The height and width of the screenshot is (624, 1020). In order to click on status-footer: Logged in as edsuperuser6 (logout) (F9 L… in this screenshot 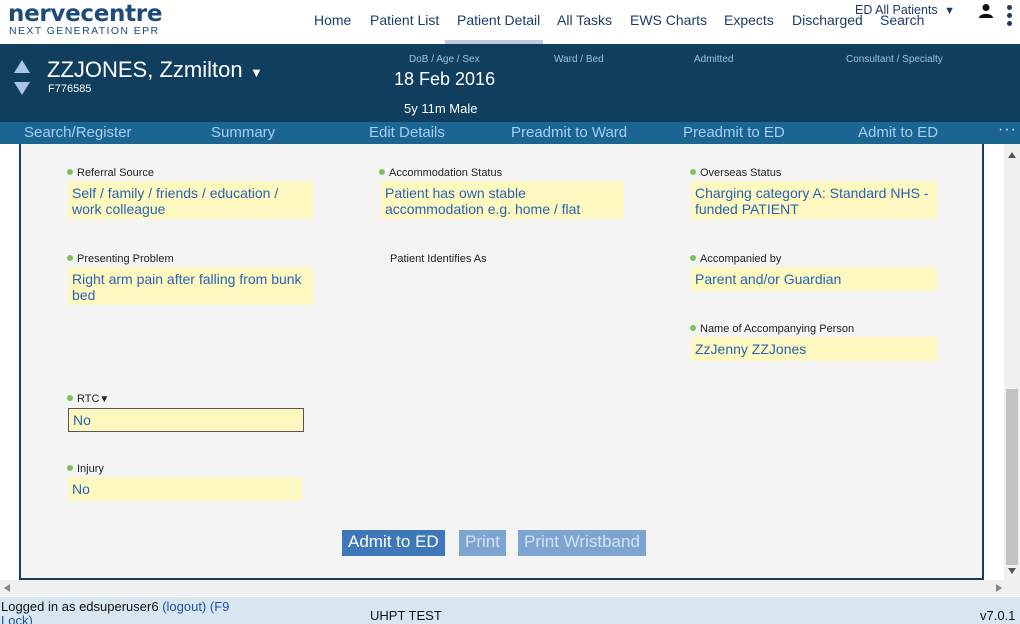, I will do `click(510, 610)`.